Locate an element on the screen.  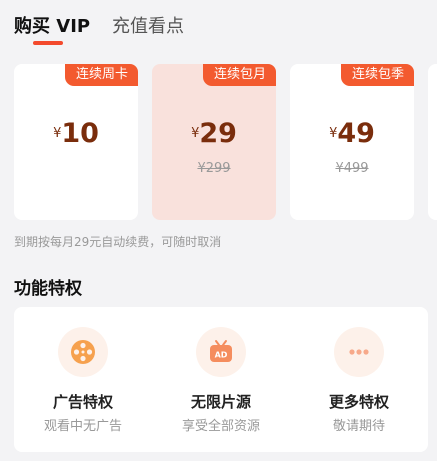
plan-tag: 连续包月 is located at coordinates (239, 75).